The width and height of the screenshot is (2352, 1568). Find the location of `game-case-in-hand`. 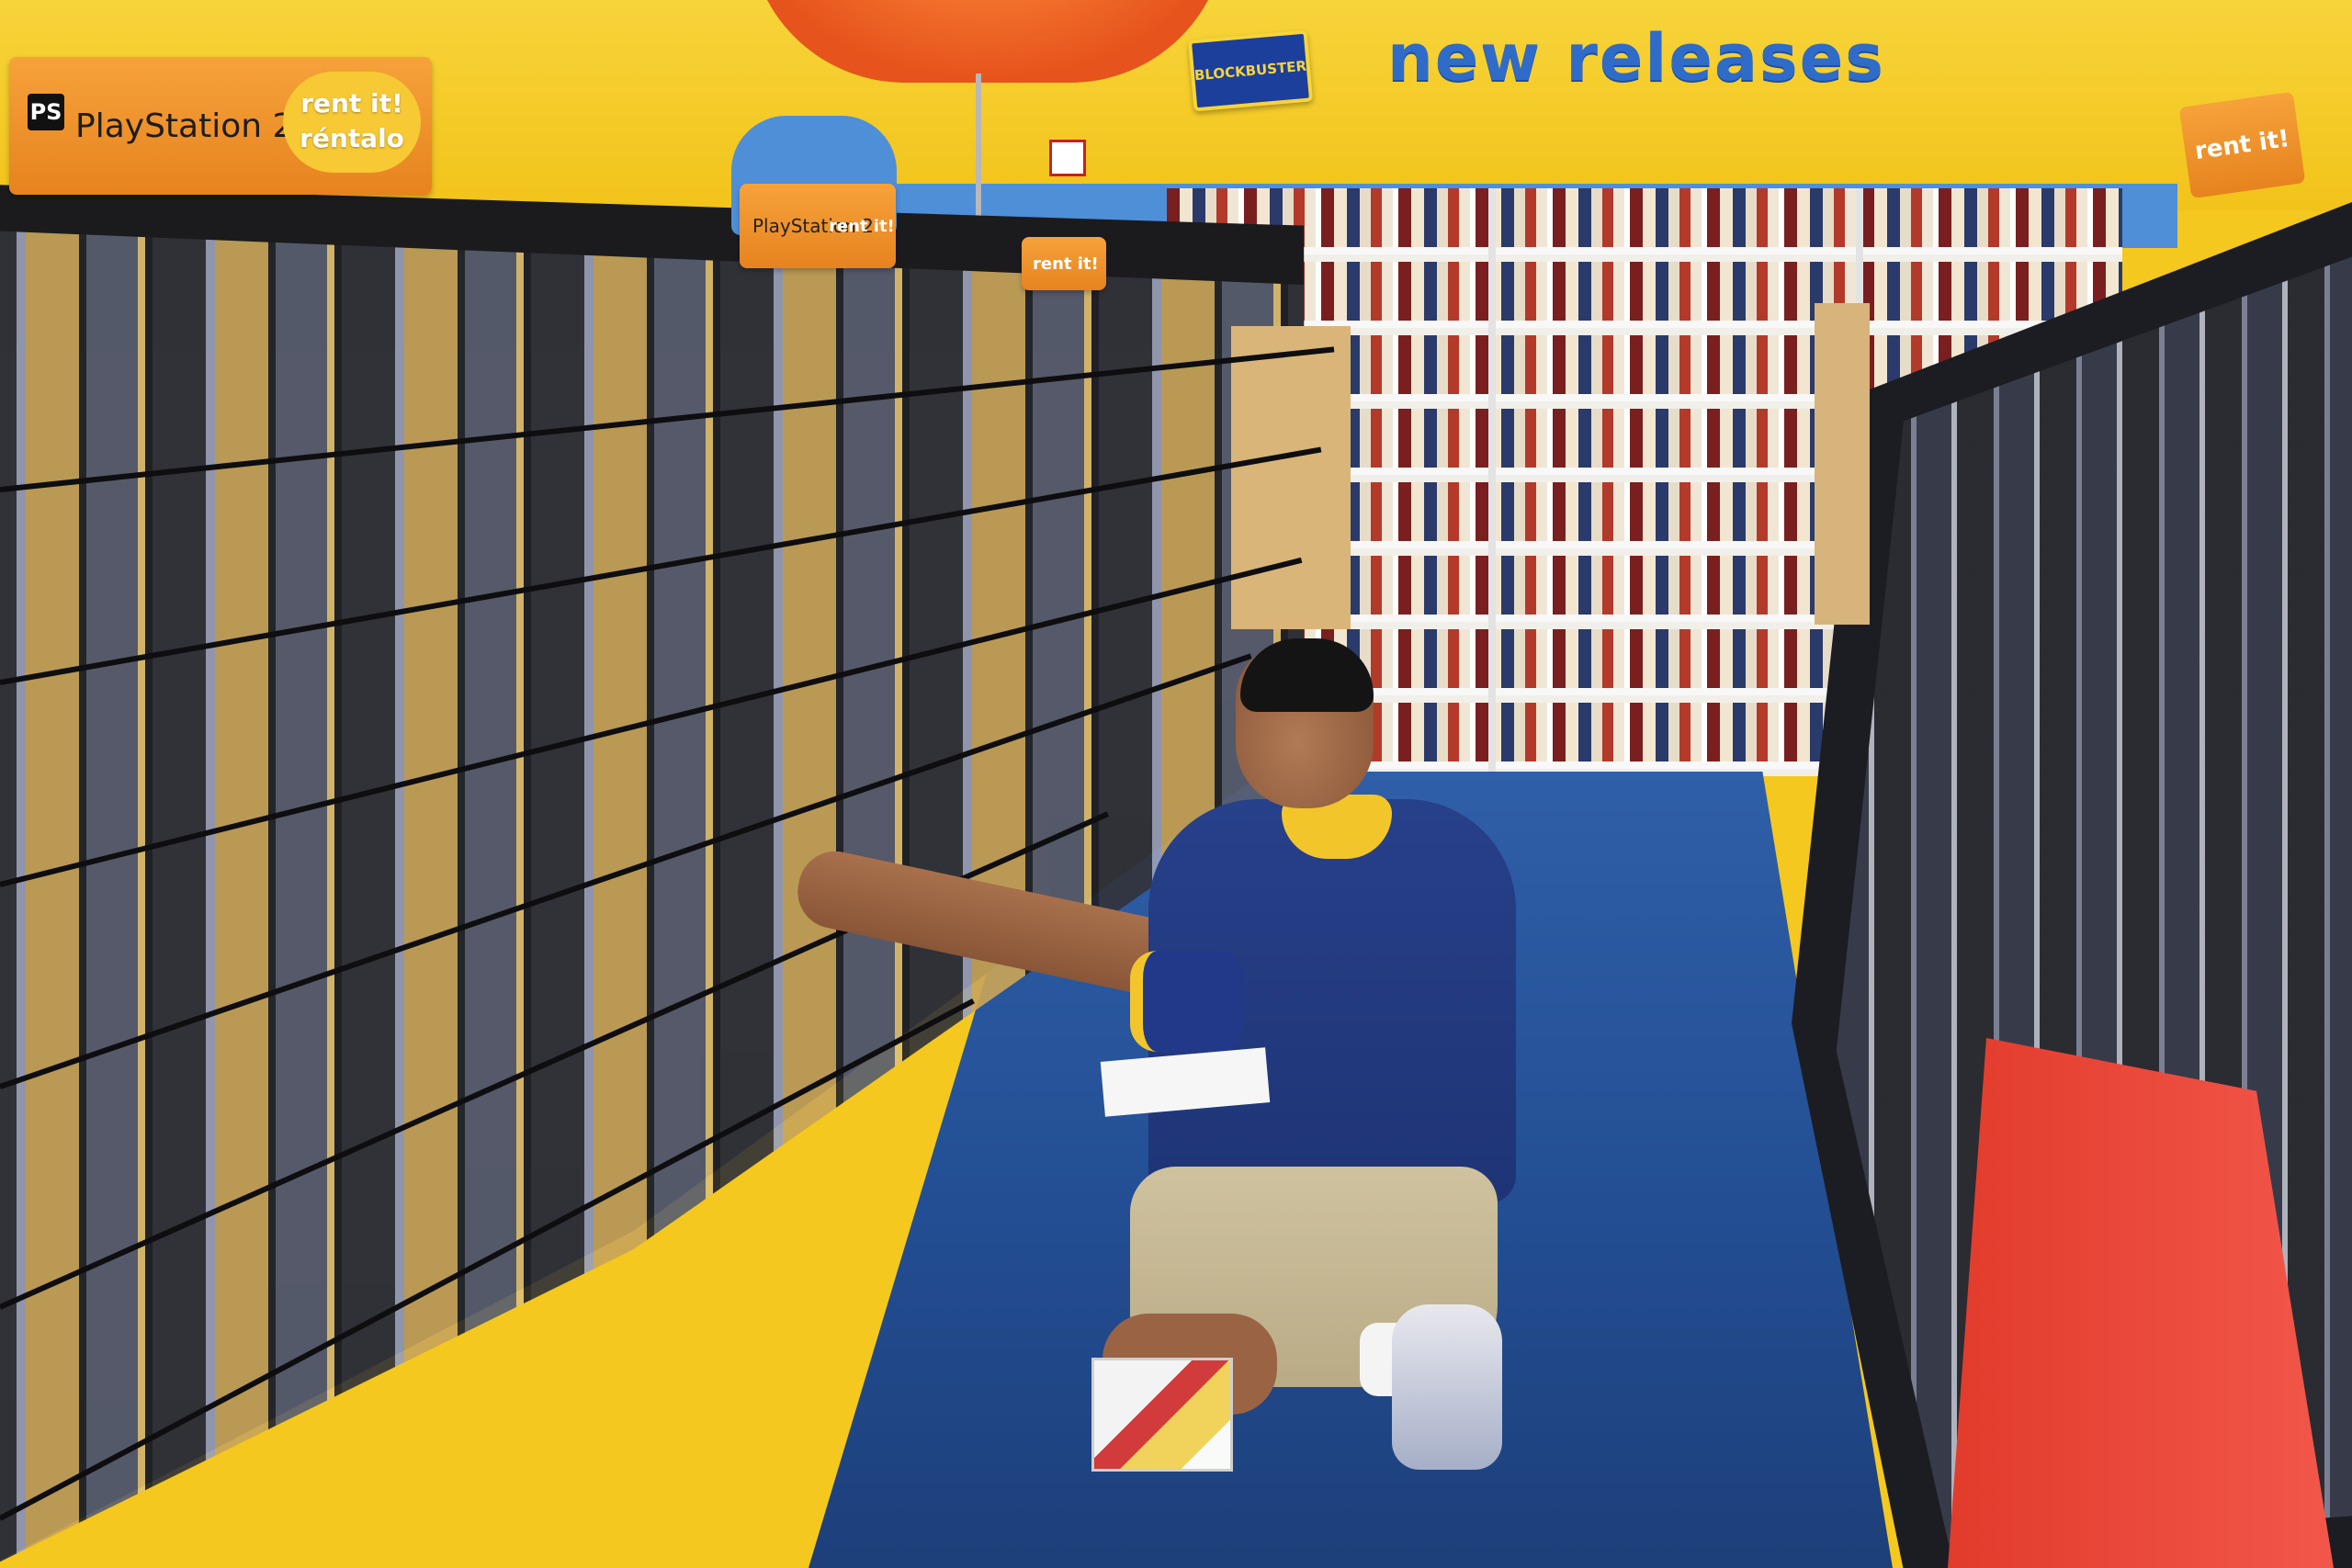

game-case-in-hand is located at coordinates (1162, 1415).